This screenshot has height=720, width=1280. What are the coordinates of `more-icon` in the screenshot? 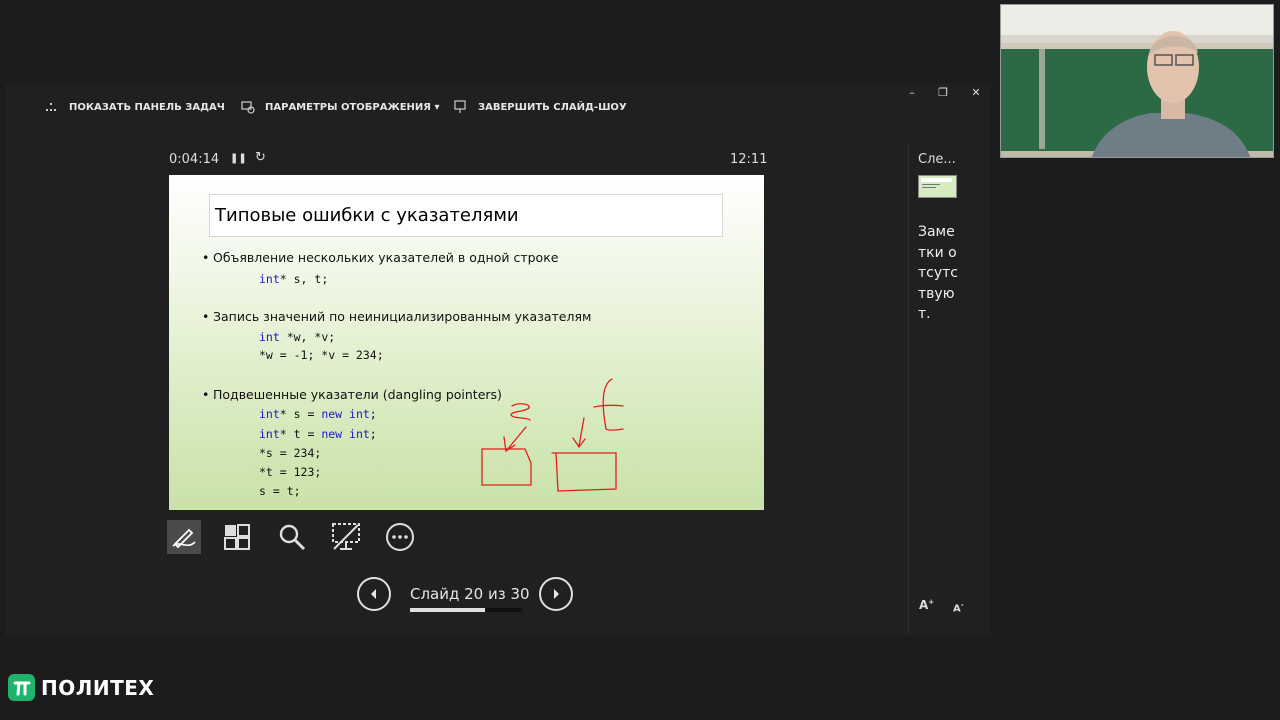 It's located at (400, 537).